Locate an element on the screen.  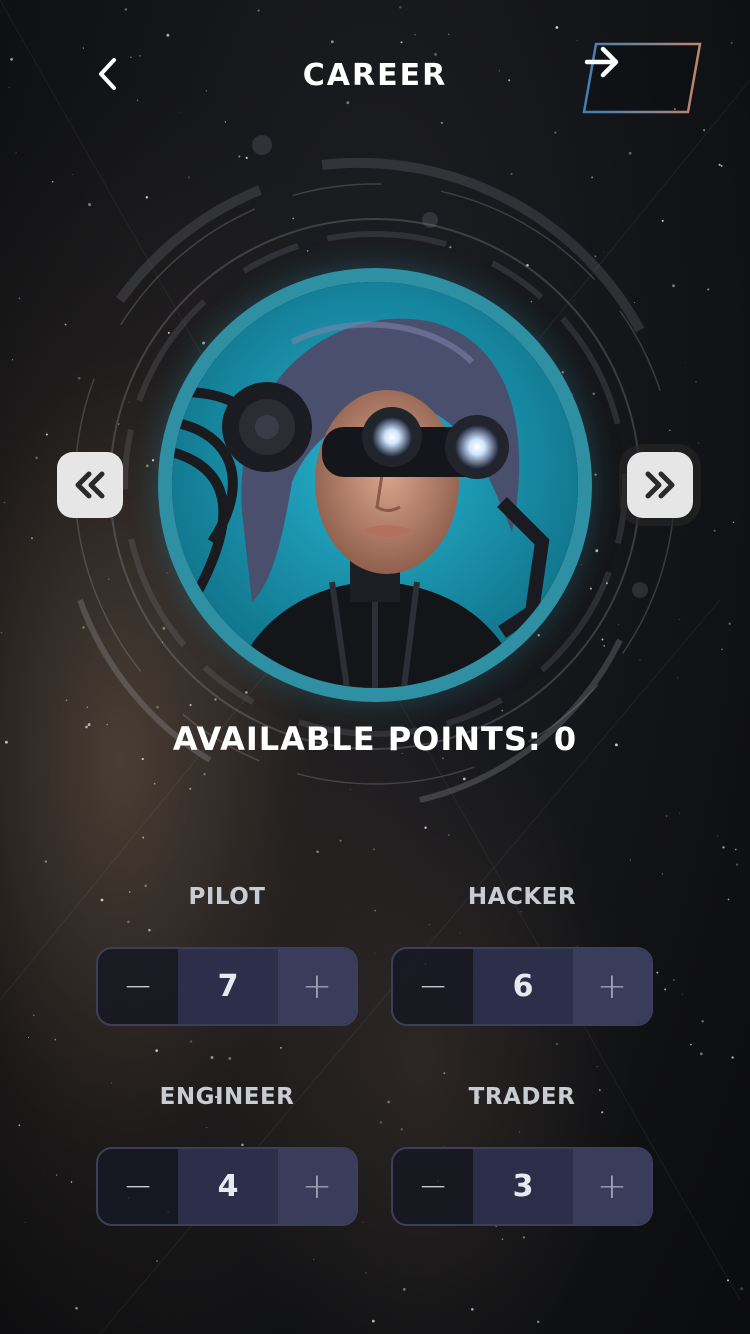
pilot-increment-button: + is located at coordinates (317, 986).